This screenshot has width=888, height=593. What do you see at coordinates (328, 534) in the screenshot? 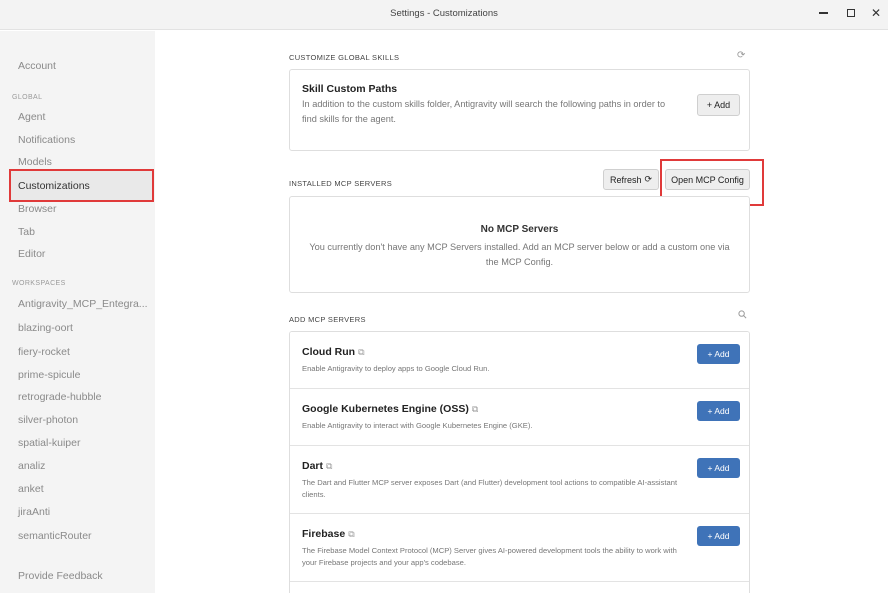
I see `server-name: Firebase ⧉` at bounding box center [328, 534].